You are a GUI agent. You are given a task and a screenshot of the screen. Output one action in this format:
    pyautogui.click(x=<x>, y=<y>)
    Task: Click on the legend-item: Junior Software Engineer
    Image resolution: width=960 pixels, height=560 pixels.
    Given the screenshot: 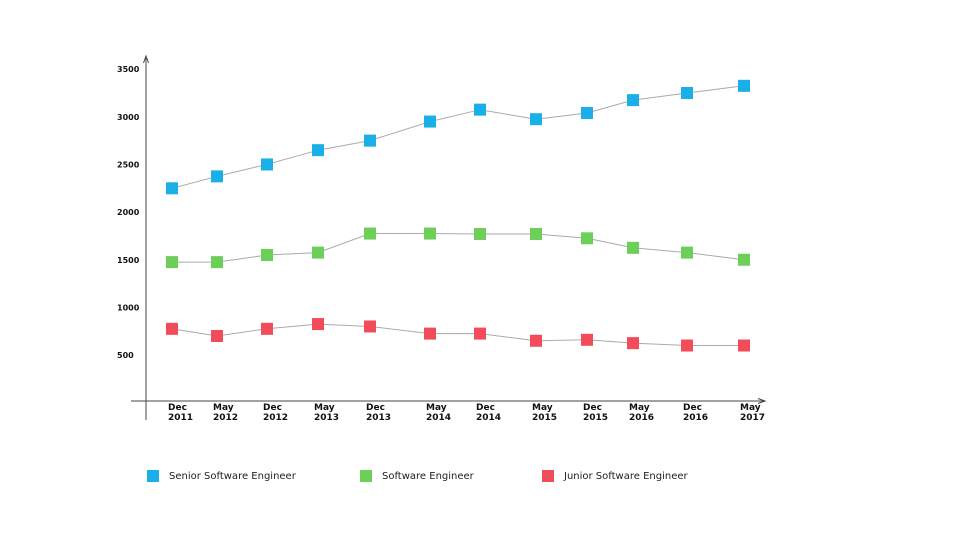 What is the action you would take?
    pyautogui.click(x=615, y=476)
    